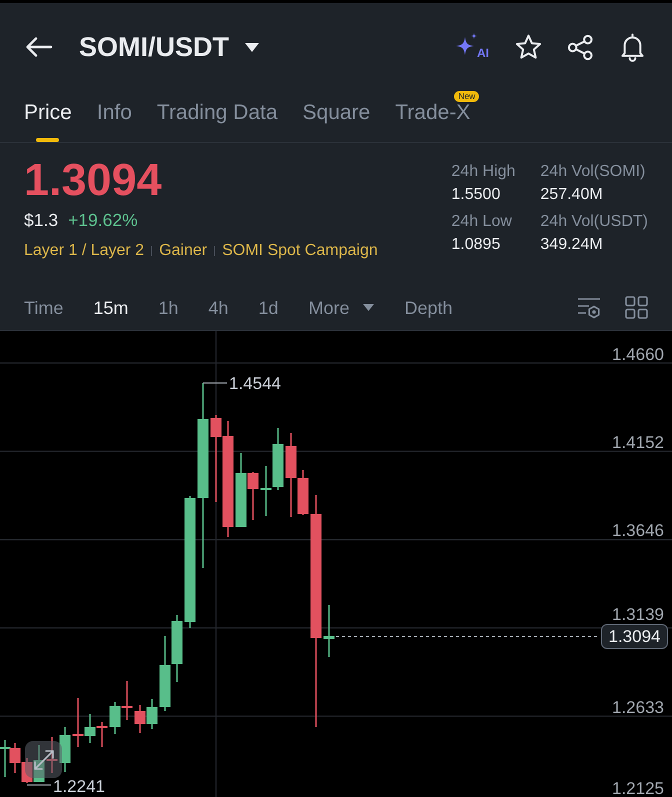  I want to click on stat-value: 1.0895, so click(476, 245).